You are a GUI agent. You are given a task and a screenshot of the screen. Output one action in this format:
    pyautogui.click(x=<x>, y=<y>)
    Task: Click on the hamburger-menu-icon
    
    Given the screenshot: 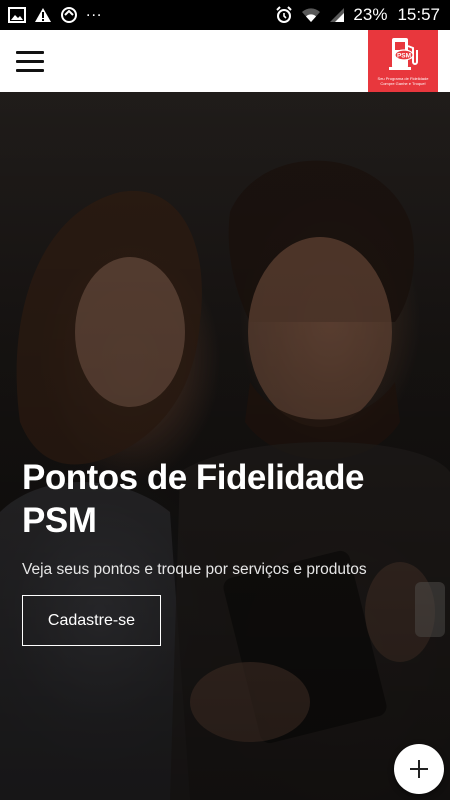 What is the action you would take?
    pyautogui.click(x=30, y=61)
    